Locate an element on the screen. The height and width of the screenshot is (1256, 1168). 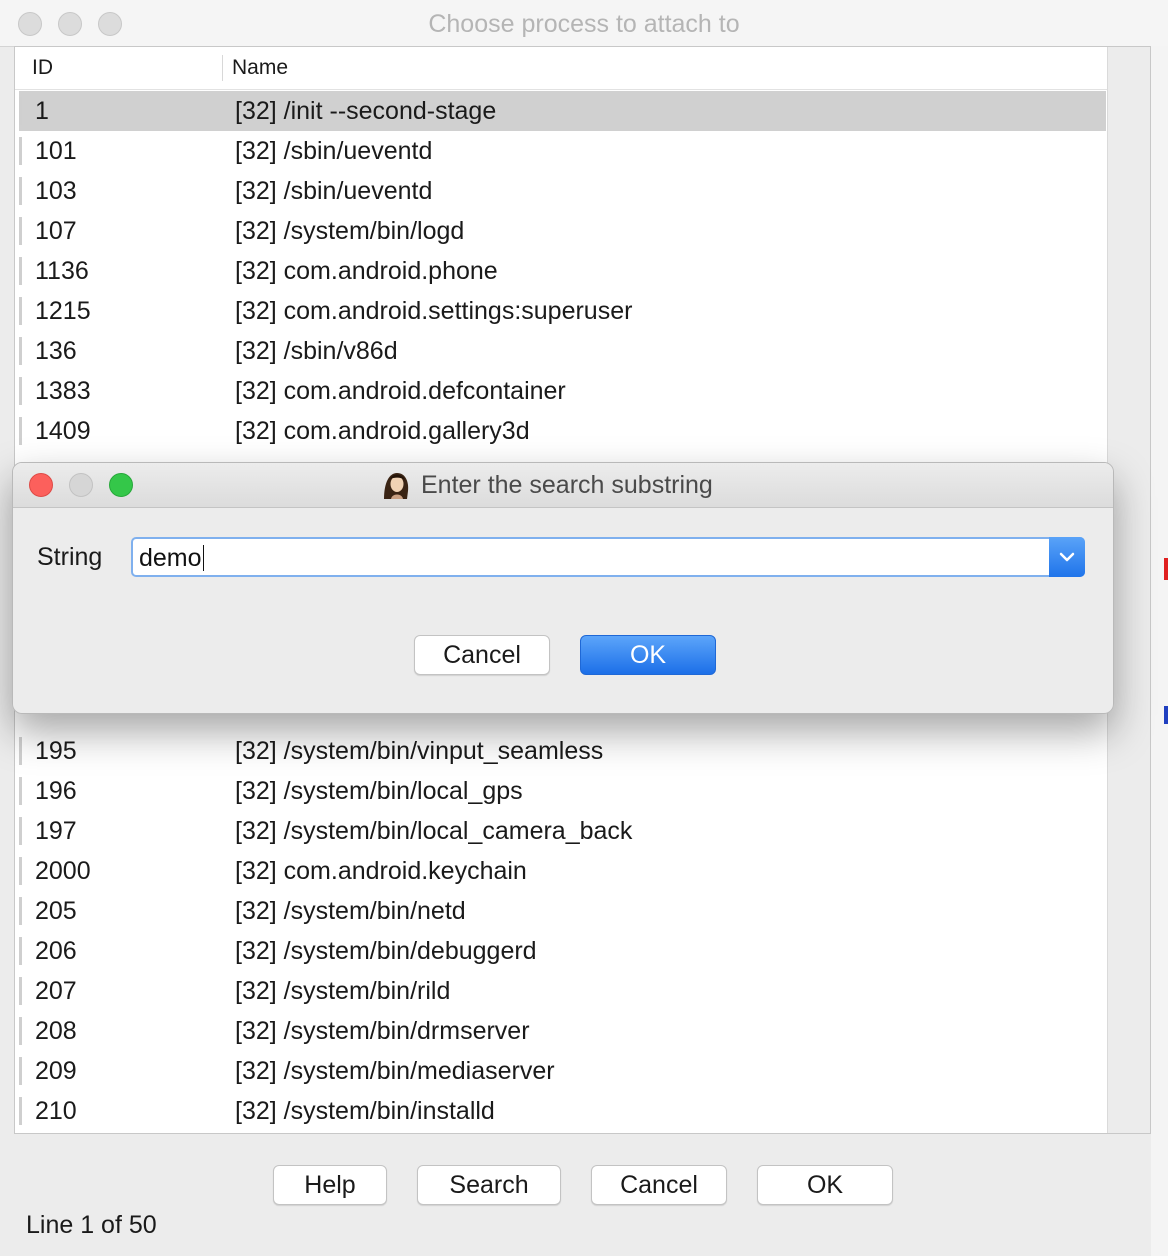
table-header: ID Name is located at coordinates (561, 68).